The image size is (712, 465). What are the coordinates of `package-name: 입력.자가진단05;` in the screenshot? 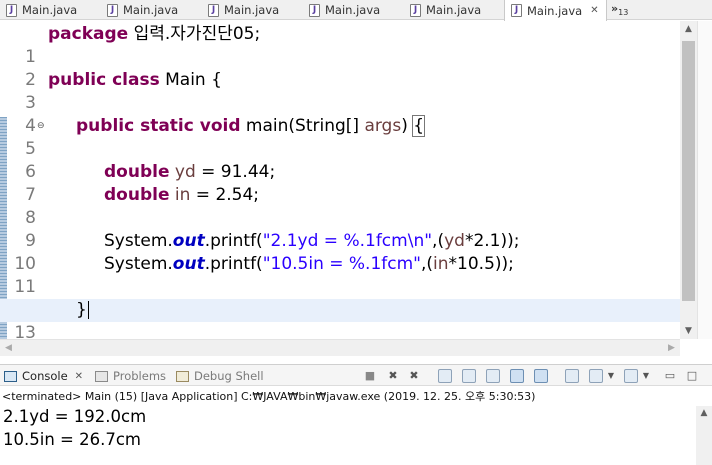 It's located at (194, 34).